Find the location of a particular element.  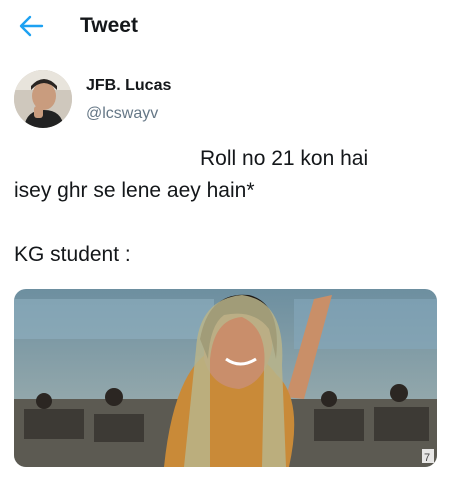

tweet-text-line: KG student : is located at coordinates (72, 254).